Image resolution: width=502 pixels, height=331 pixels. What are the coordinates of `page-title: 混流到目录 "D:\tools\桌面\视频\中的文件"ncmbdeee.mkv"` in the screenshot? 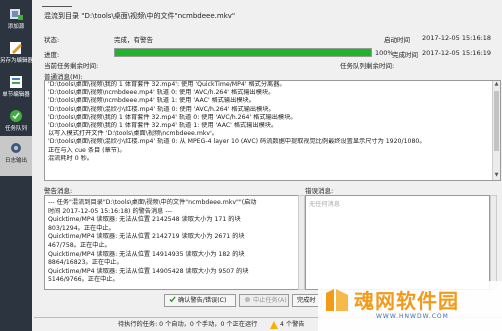 It's located at (140, 16).